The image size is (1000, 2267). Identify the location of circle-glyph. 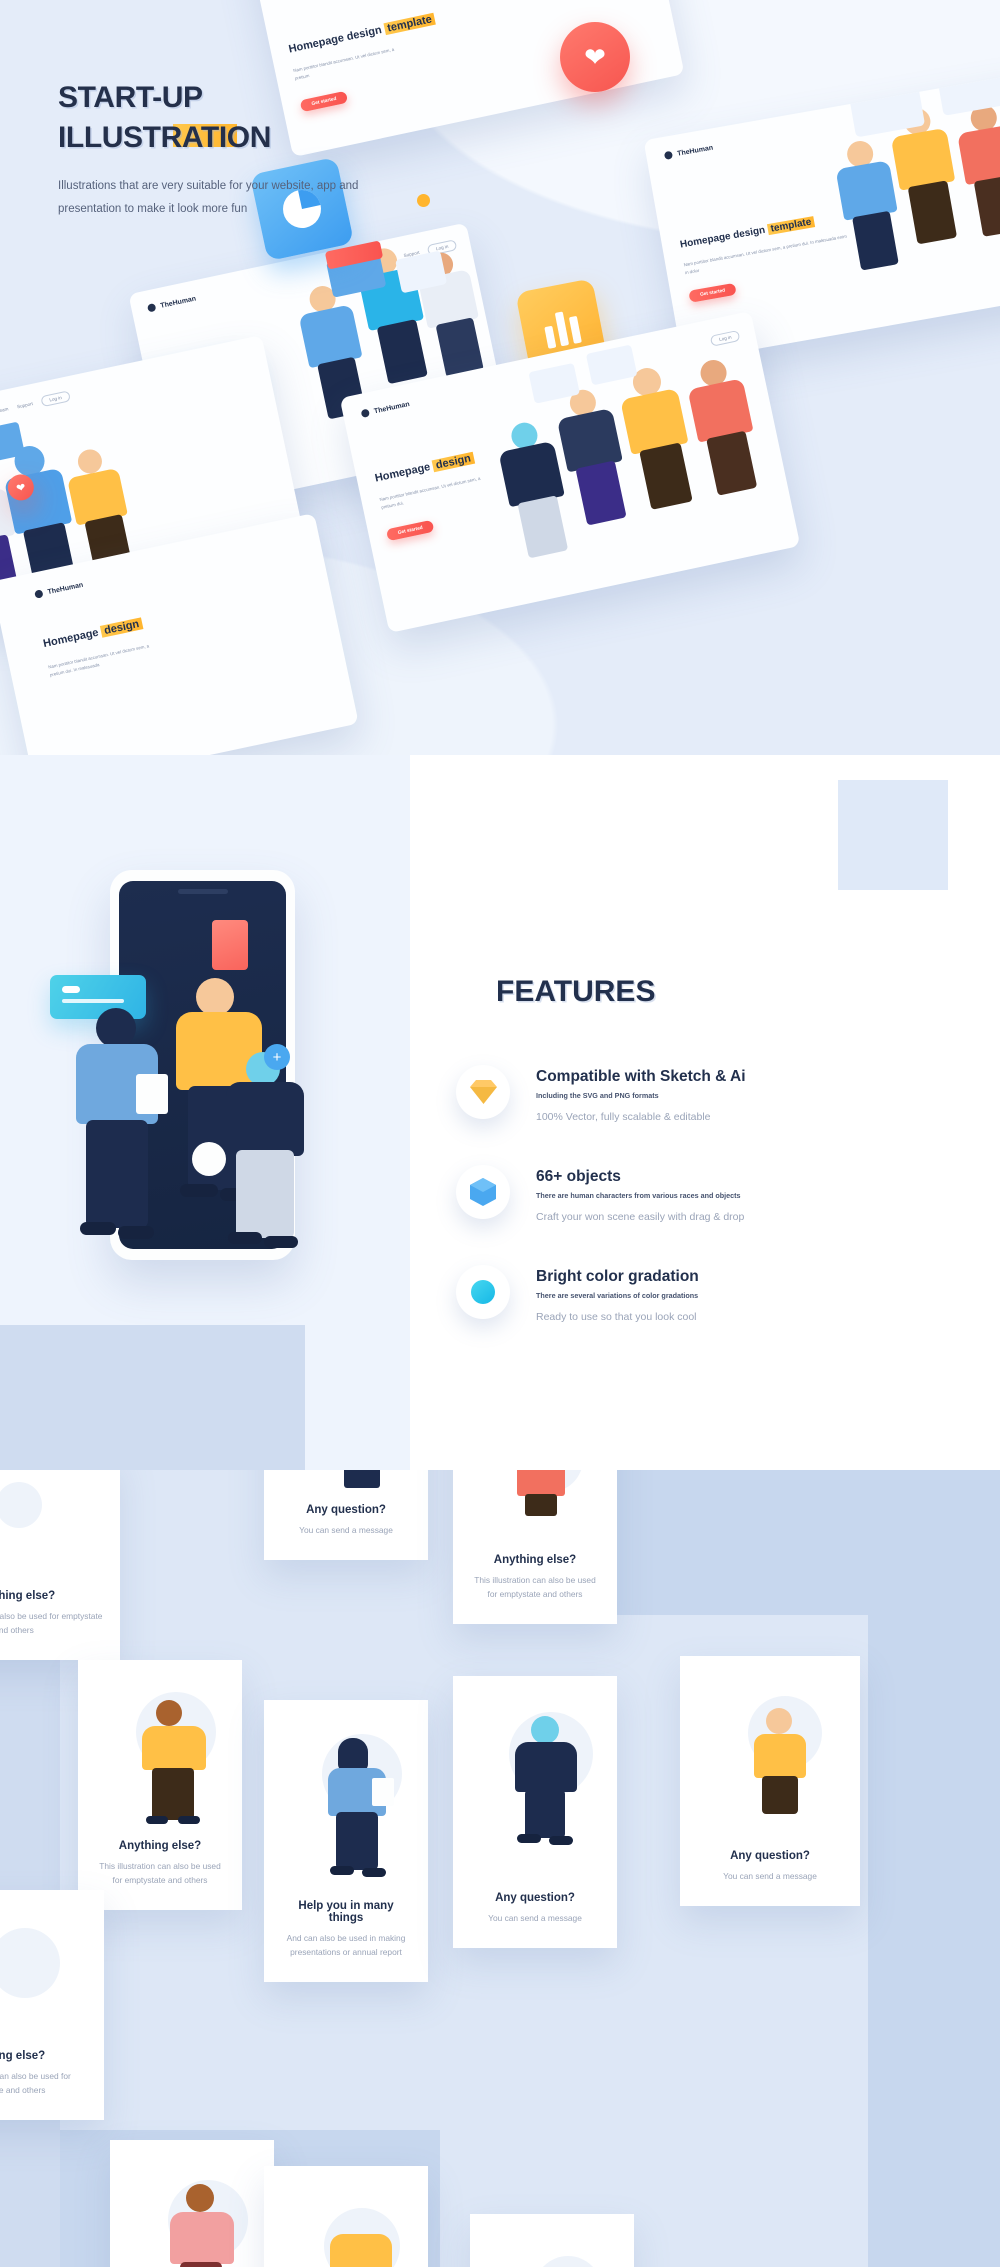
(483, 1292).